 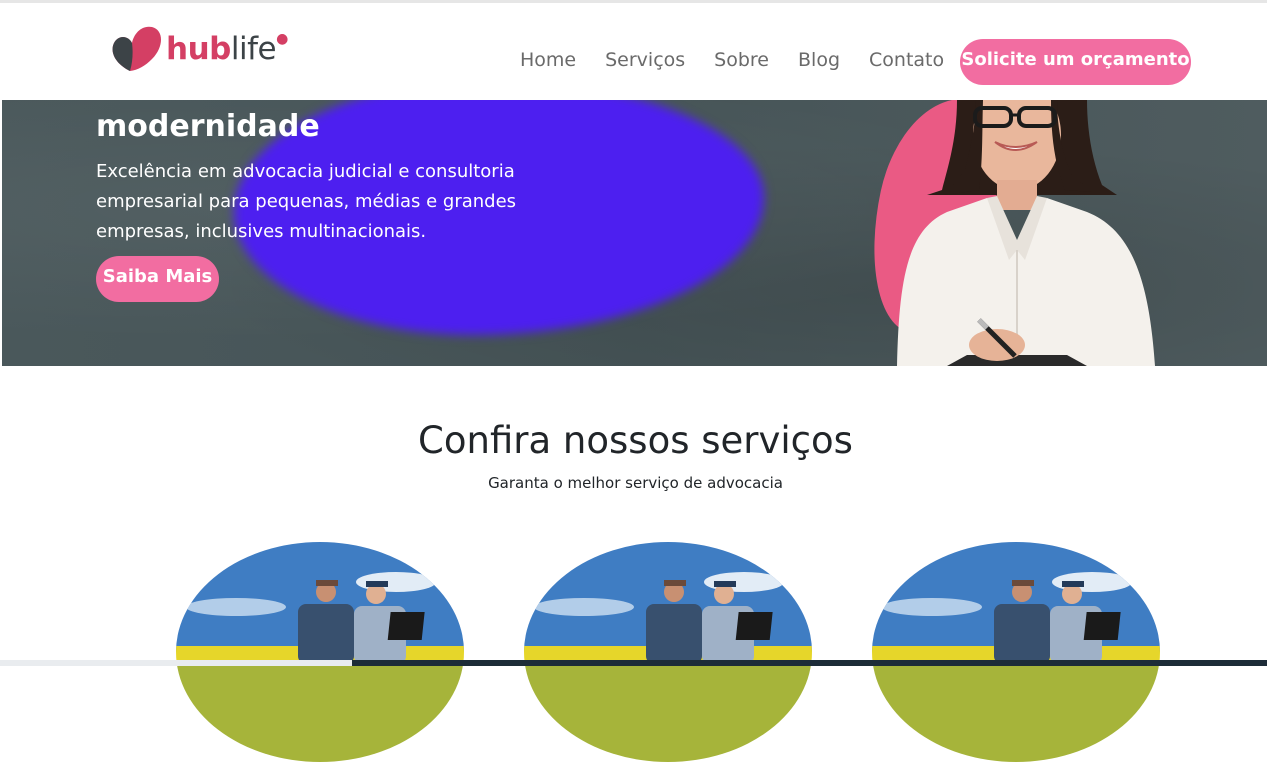 I want to click on hero-heading: modernidade, so click(x=208, y=126).